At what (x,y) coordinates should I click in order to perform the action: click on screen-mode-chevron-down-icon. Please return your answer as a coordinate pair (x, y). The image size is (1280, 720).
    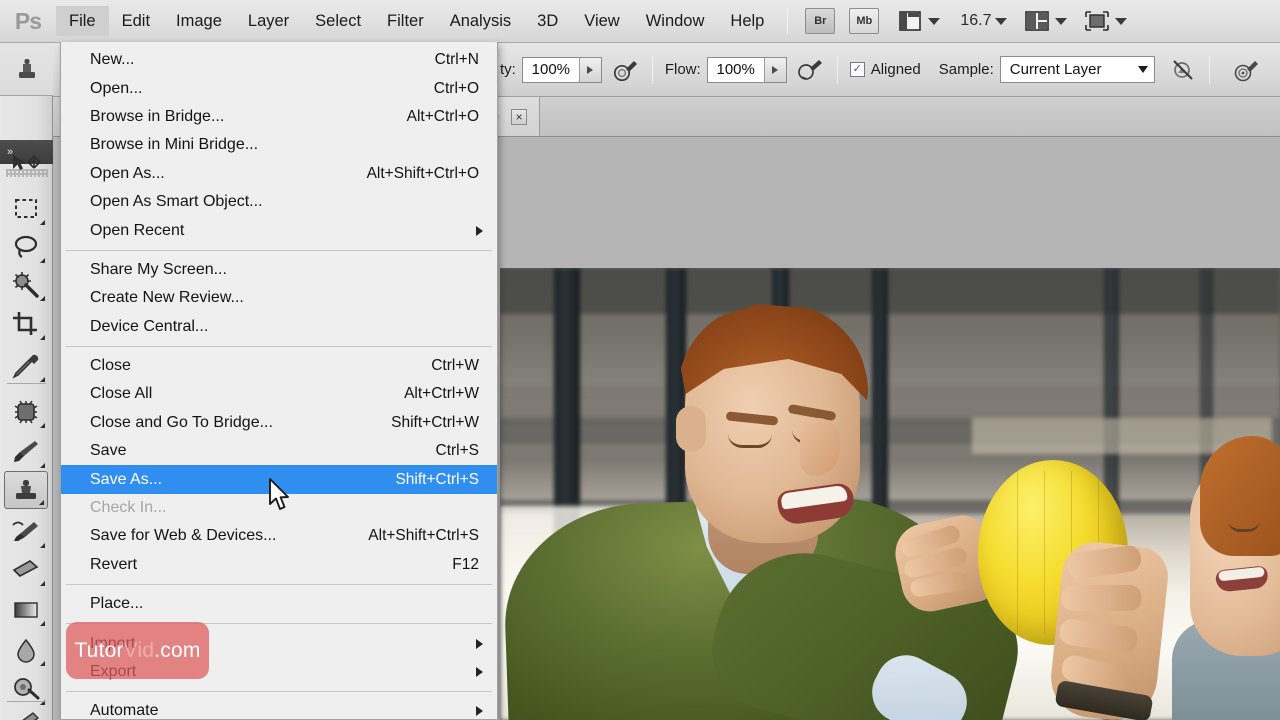
    Looking at the image, I should click on (1121, 21).